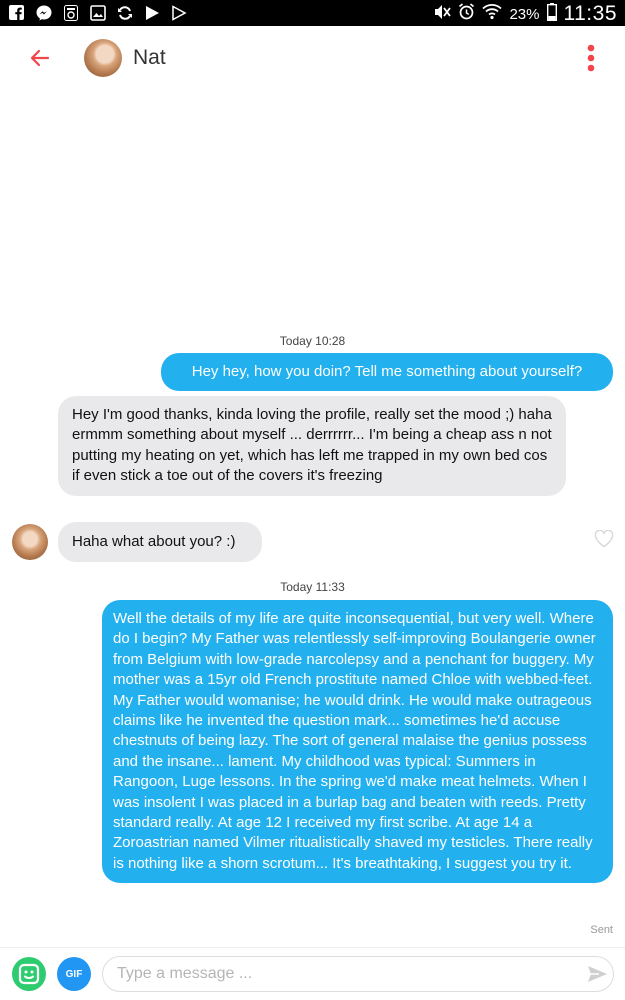 The width and height of the screenshot is (625, 1000). I want to click on timestamp: Today 11:33, so click(312, 587).